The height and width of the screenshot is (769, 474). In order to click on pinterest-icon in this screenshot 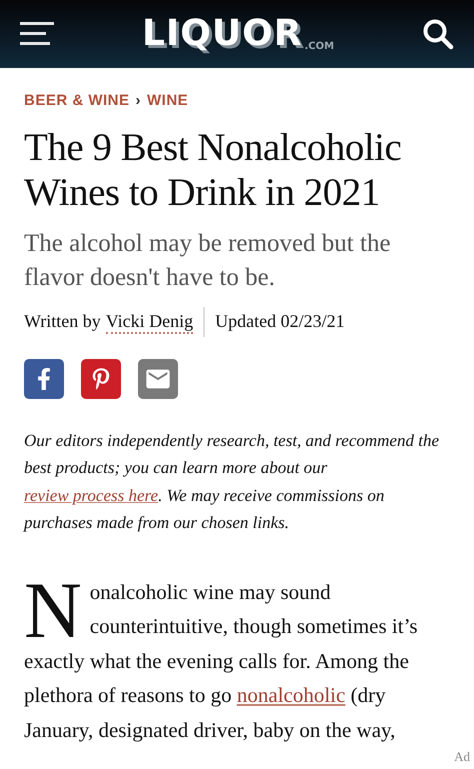, I will do `click(101, 379)`.